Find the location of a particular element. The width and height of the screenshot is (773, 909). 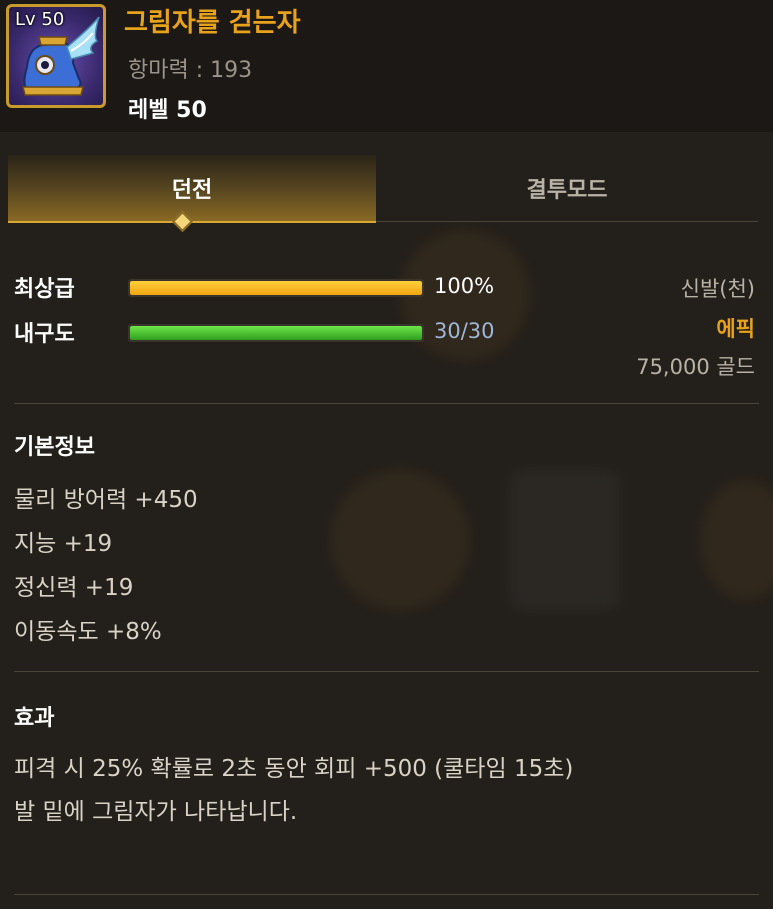

effect-title: 효과 is located at coordinates (34, 718).